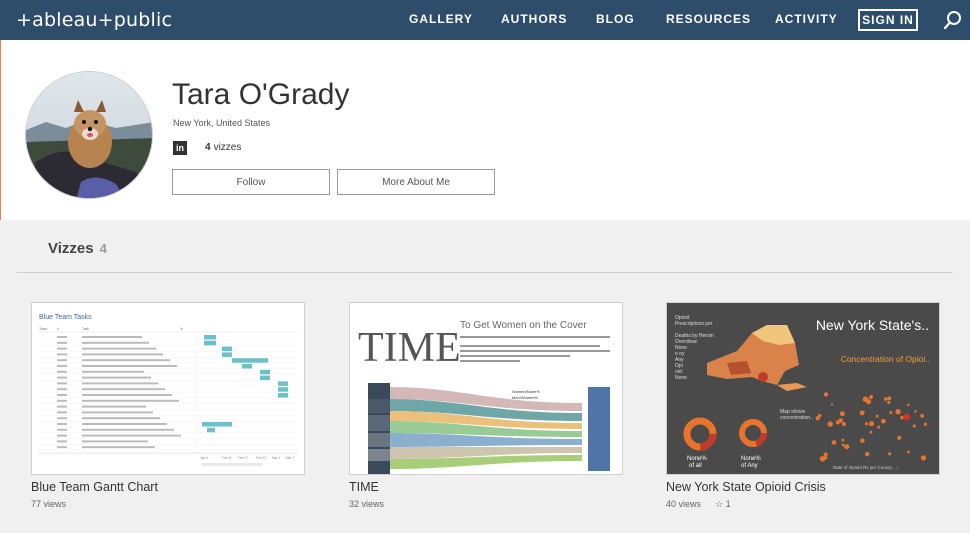  I want to click on svg-text: of Any, so click(749, 466).